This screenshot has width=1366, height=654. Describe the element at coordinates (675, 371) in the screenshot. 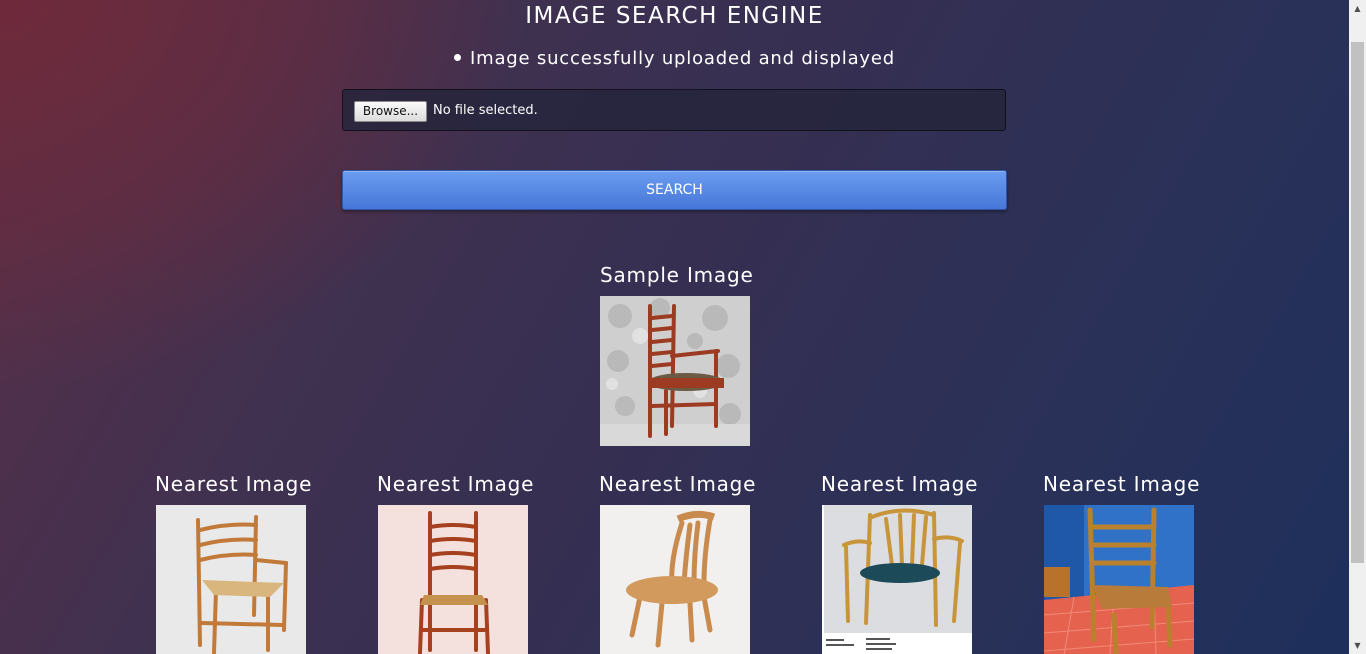

I see `sample-image` at that location.